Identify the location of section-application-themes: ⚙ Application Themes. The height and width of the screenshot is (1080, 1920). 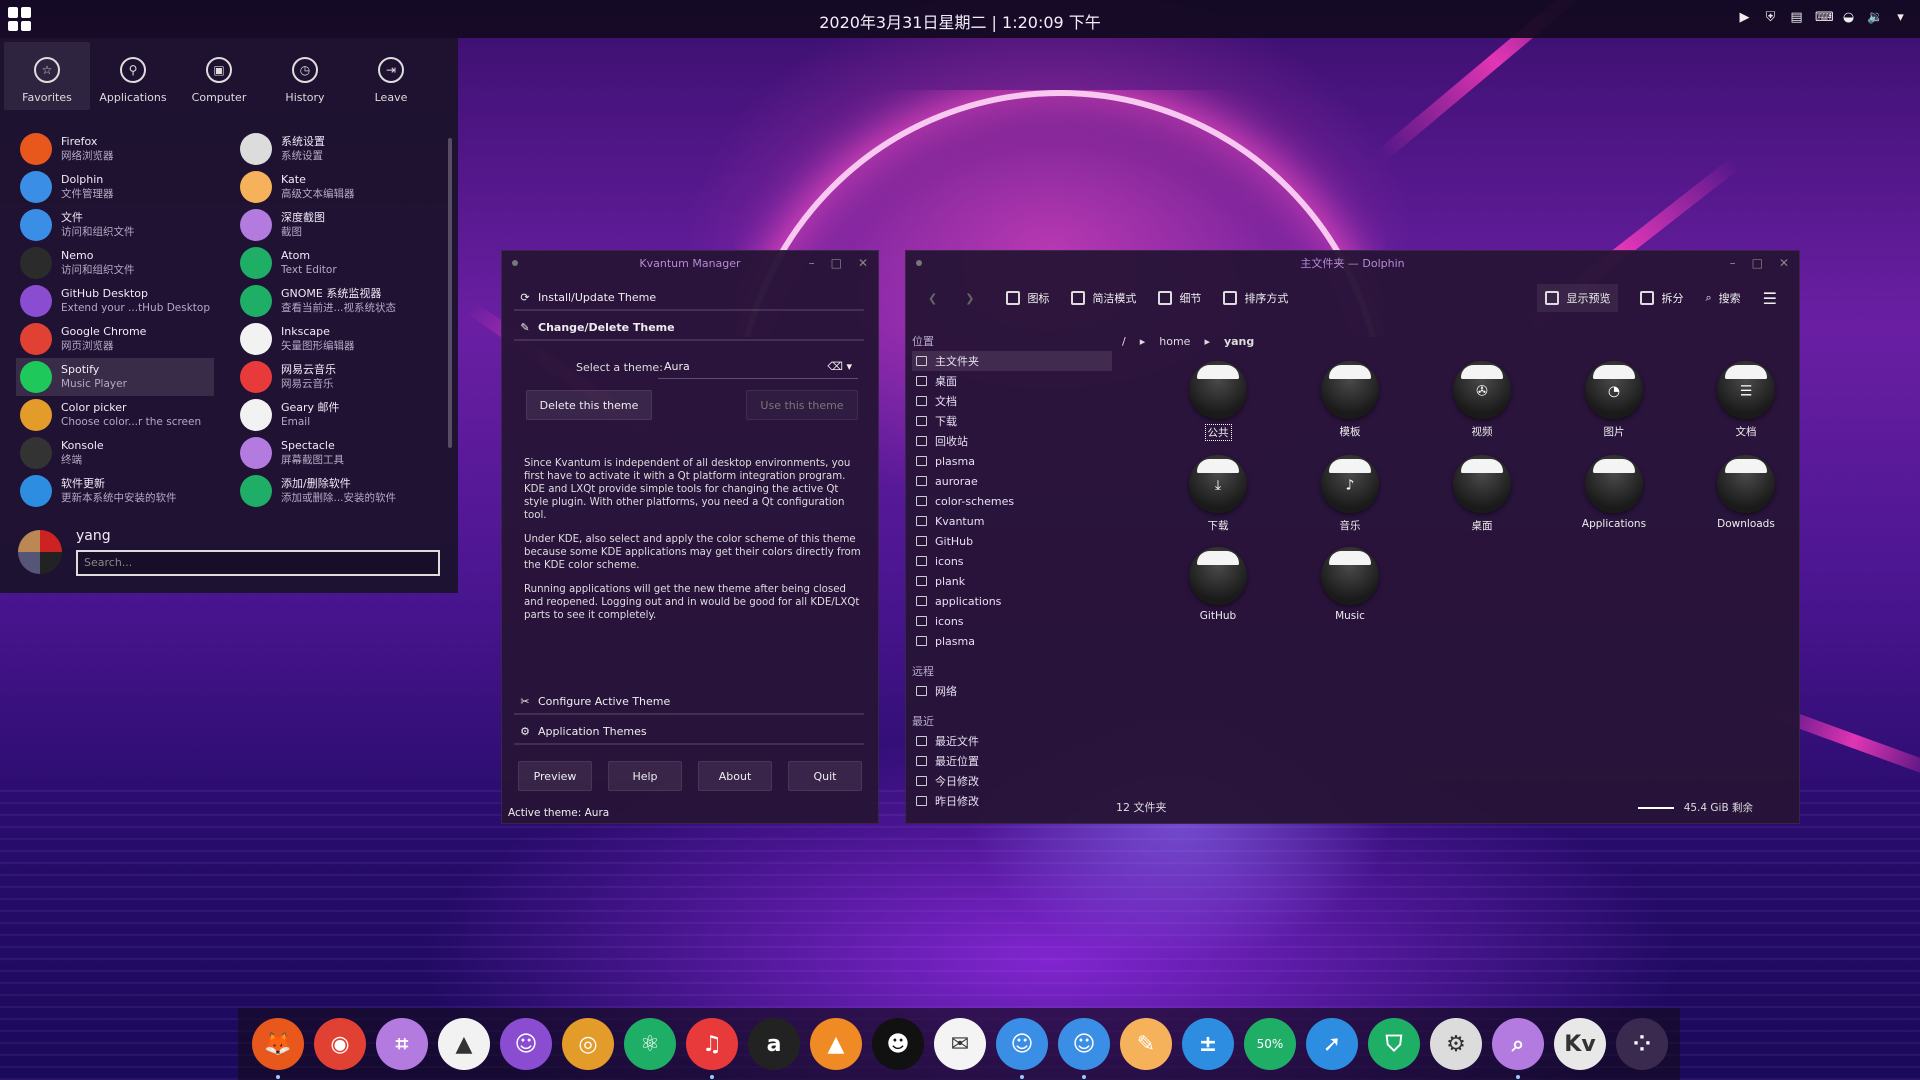
(689, 732).